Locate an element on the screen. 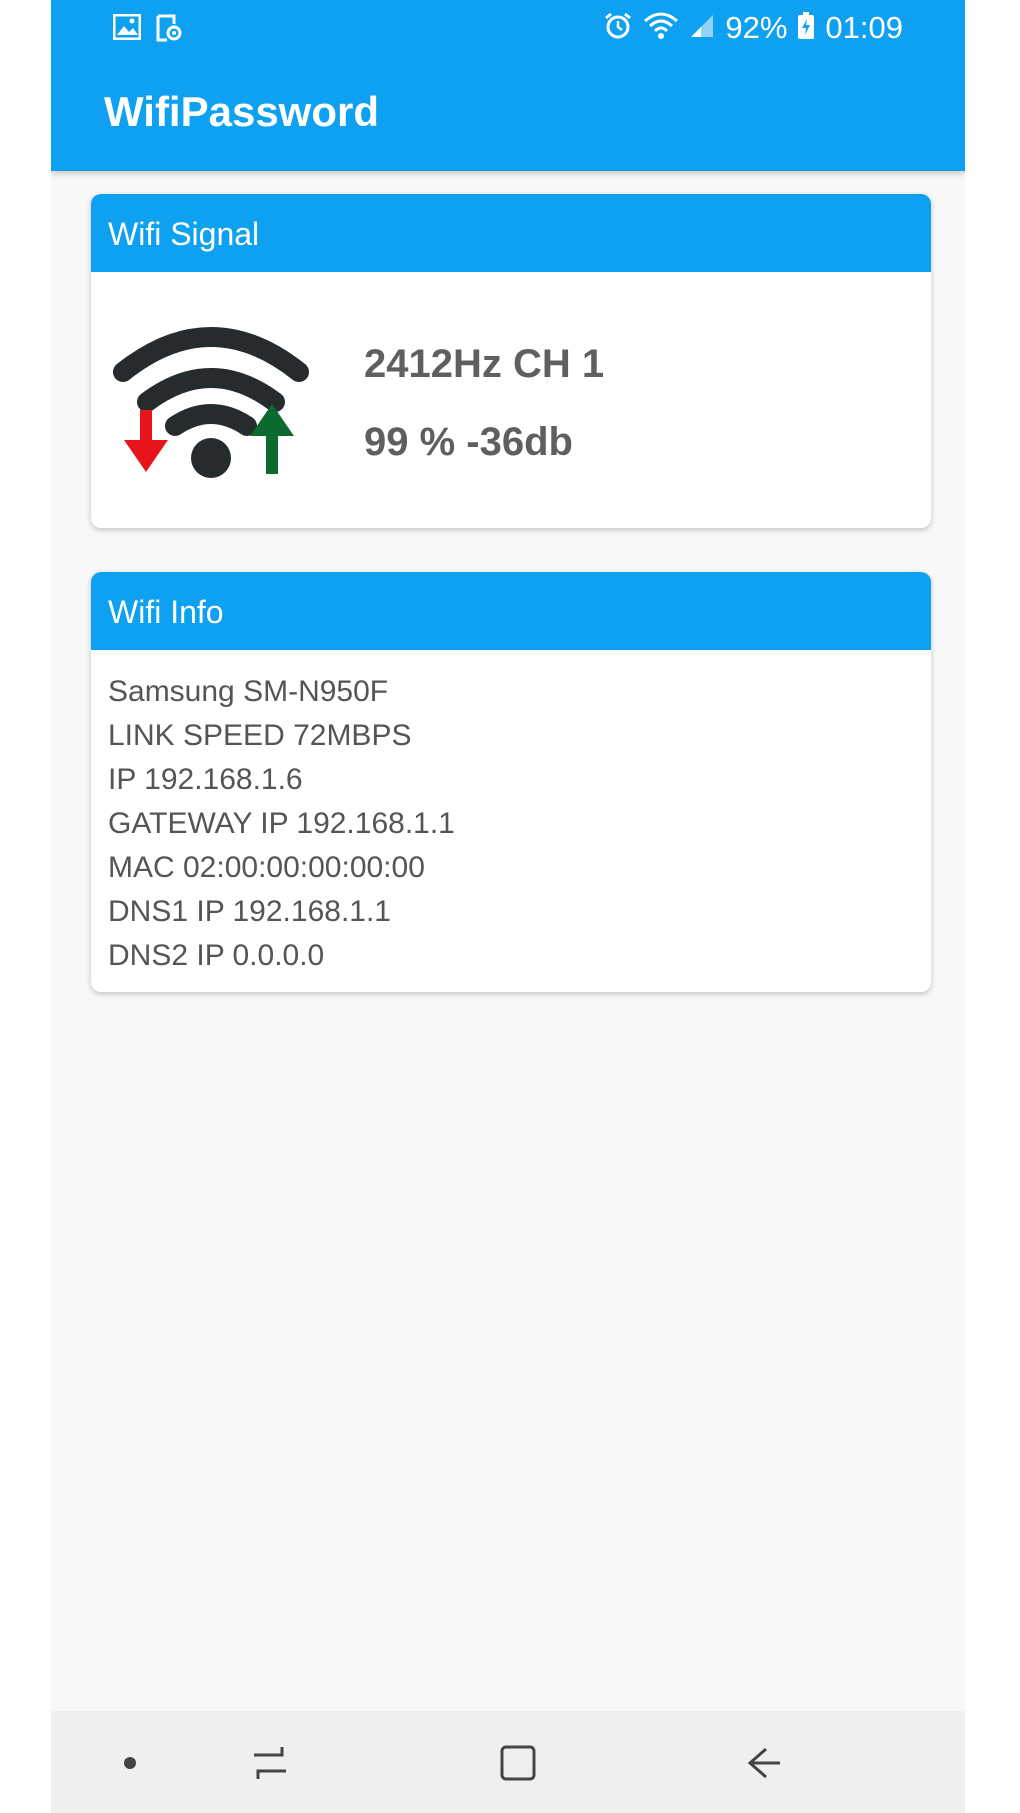  dot-icon is located at coordinates (130, 1763).